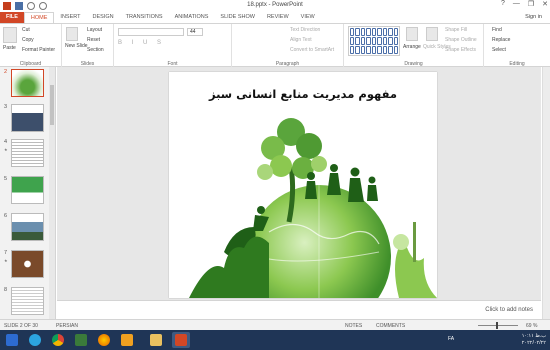 The image size is (550, 350). What do you see at coordinates (127, 340) in the screenshot?
I see `media-player-taskbar-button` at bounding box center [127, 340].